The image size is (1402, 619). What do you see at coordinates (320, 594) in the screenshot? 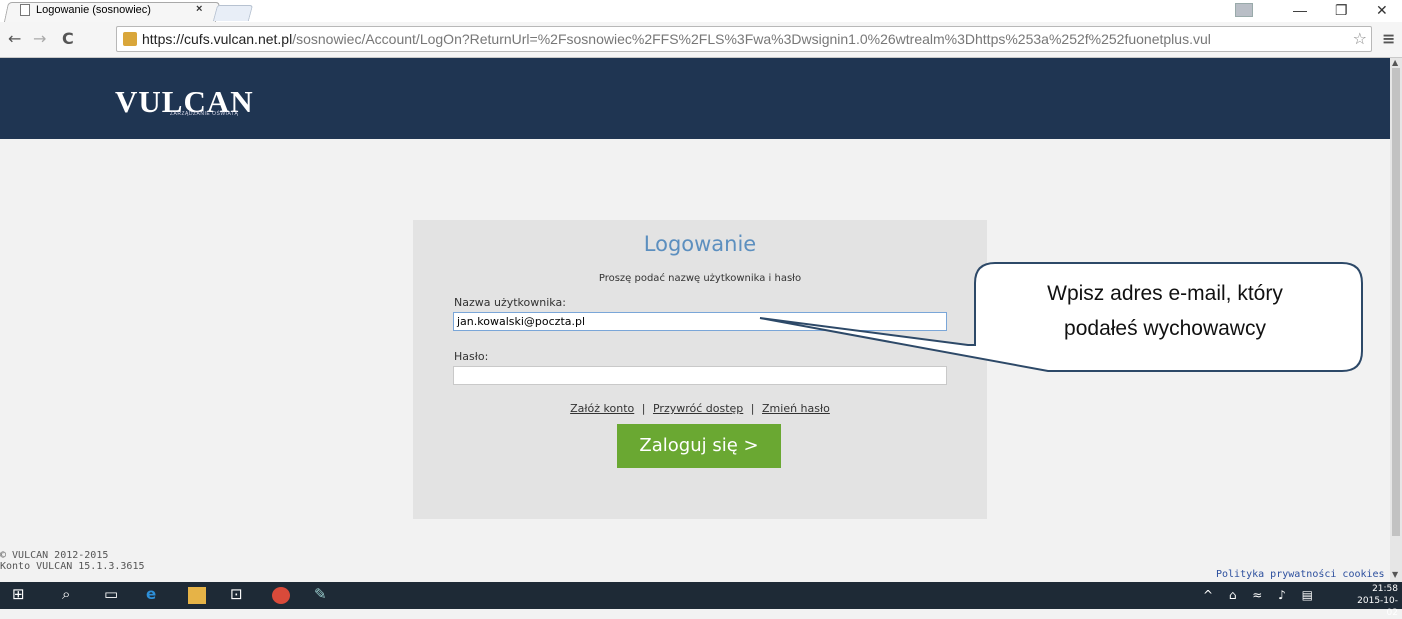
I see `paint-icon: ✎` at bounding box center [320, 594].